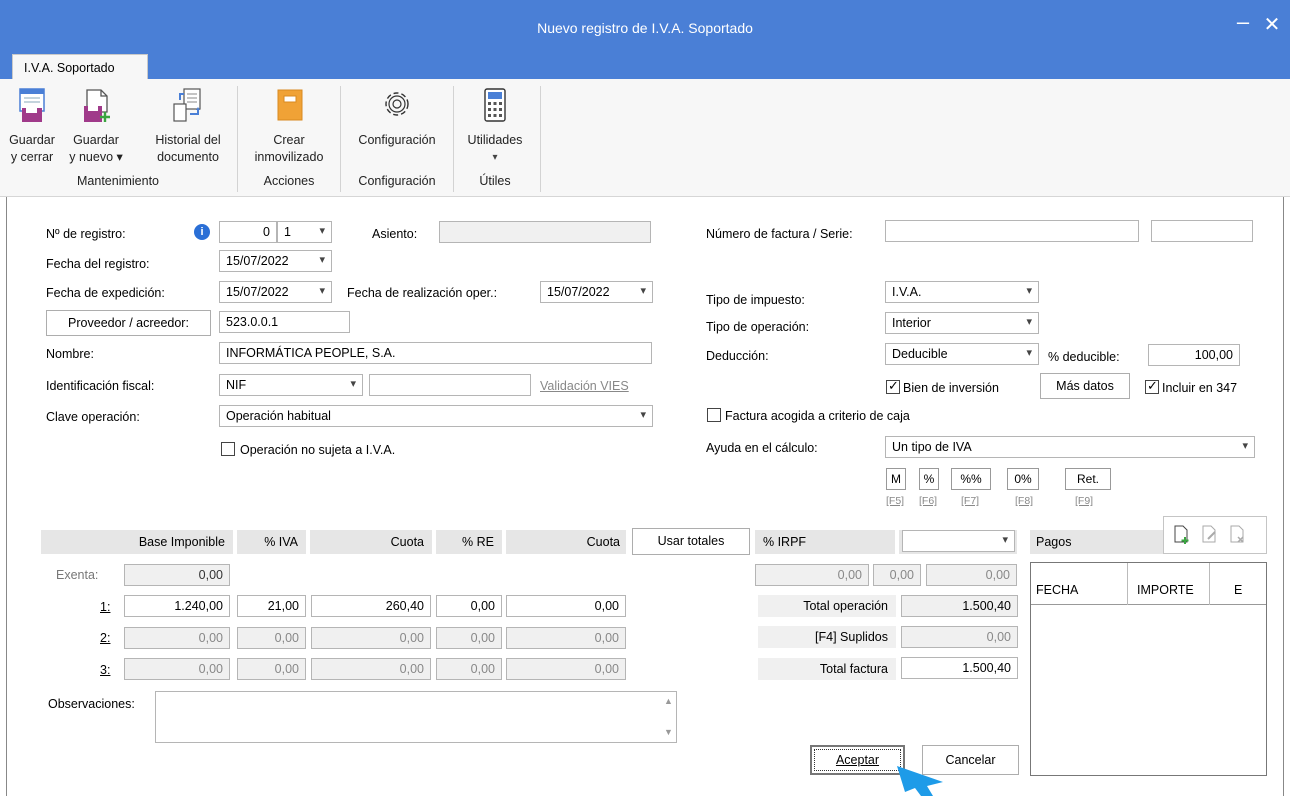 This screenshot has height=796, width=1290. What do you see at coordinates (416, 717) in the screenshot?
I see `observaciones-textarea` at bounding box center [416, 717].